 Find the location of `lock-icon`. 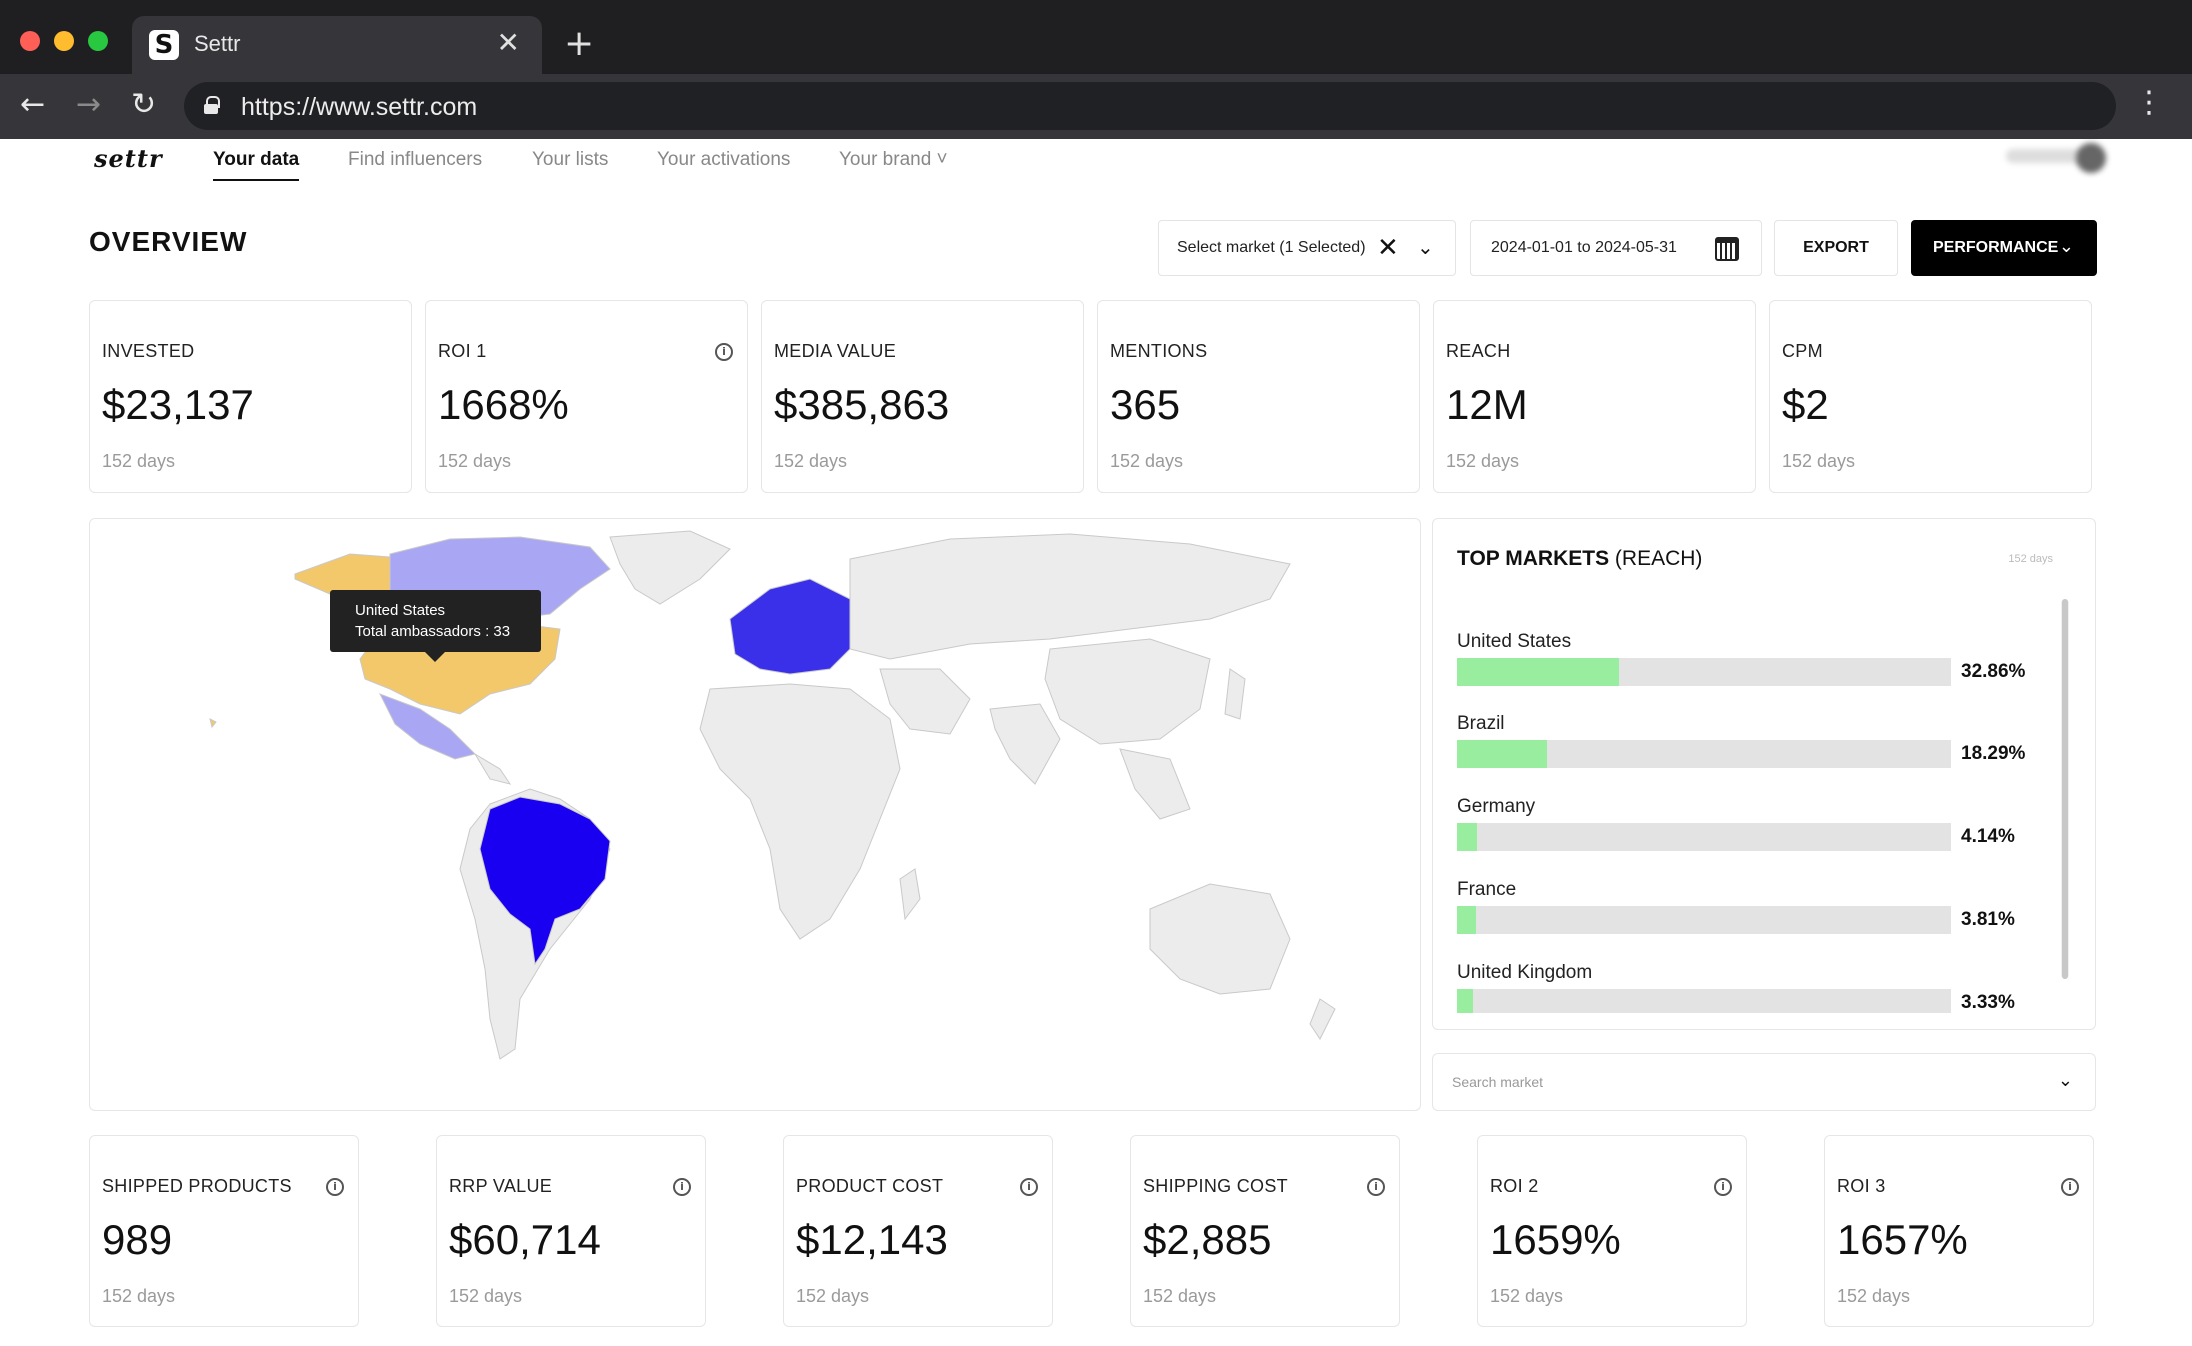

lock-icon is located at coordinates (212, 105).